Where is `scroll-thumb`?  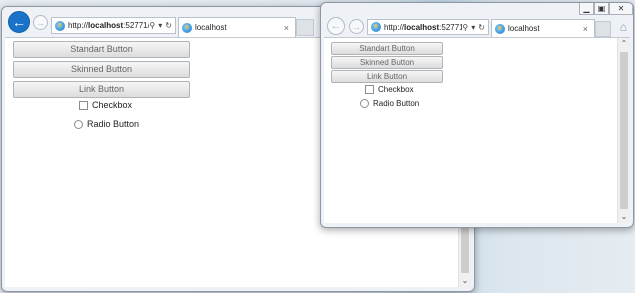
scroll-thumb is located at coordinates (624, 130).